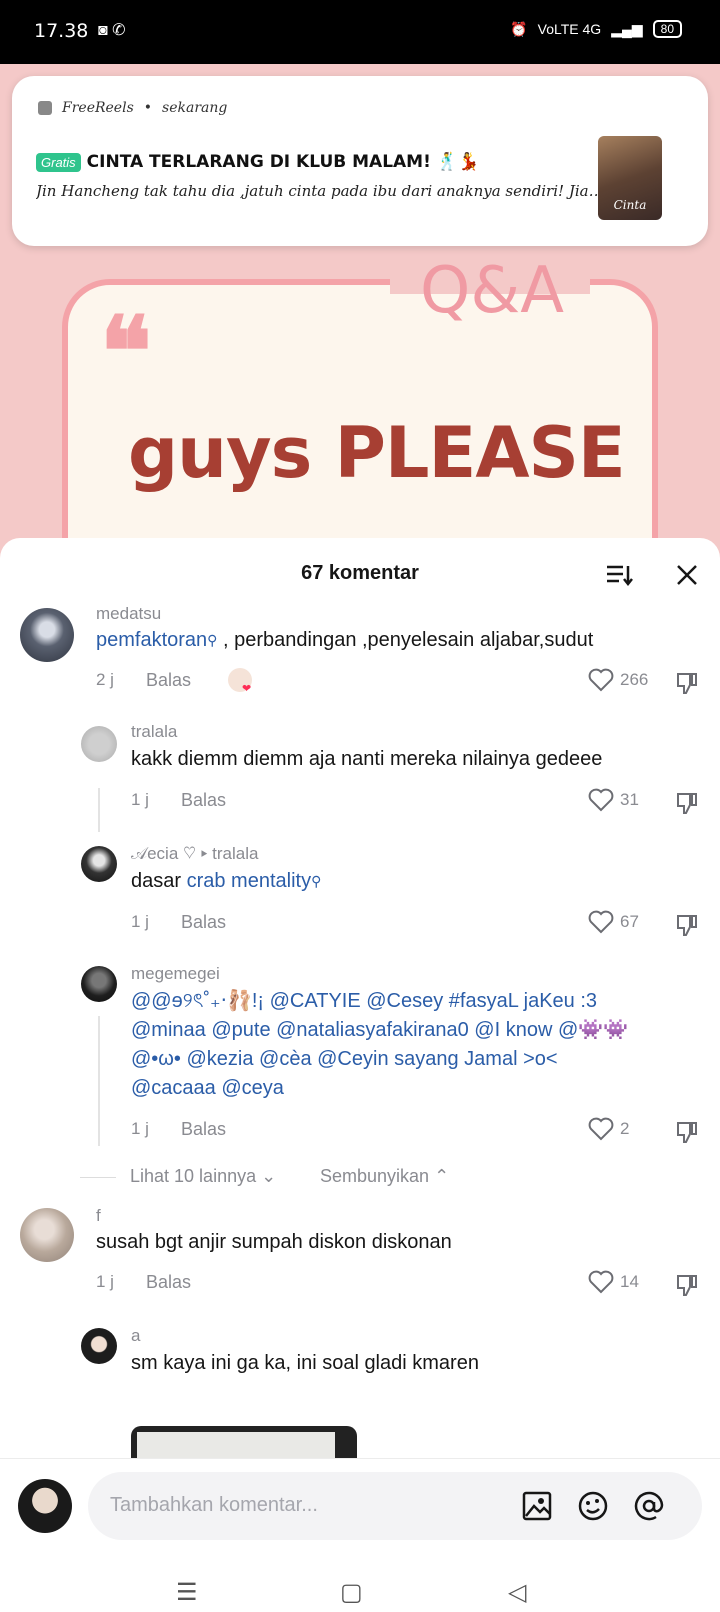 This screenshot has width=720, height=1612. I want to click on comment-mention-line: @cacaaa @ceya, so click(207, 1088).